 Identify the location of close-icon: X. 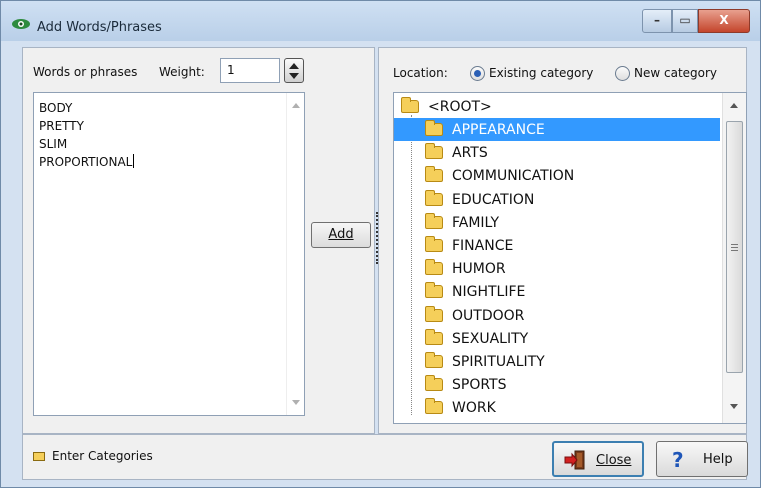
(724, 20).